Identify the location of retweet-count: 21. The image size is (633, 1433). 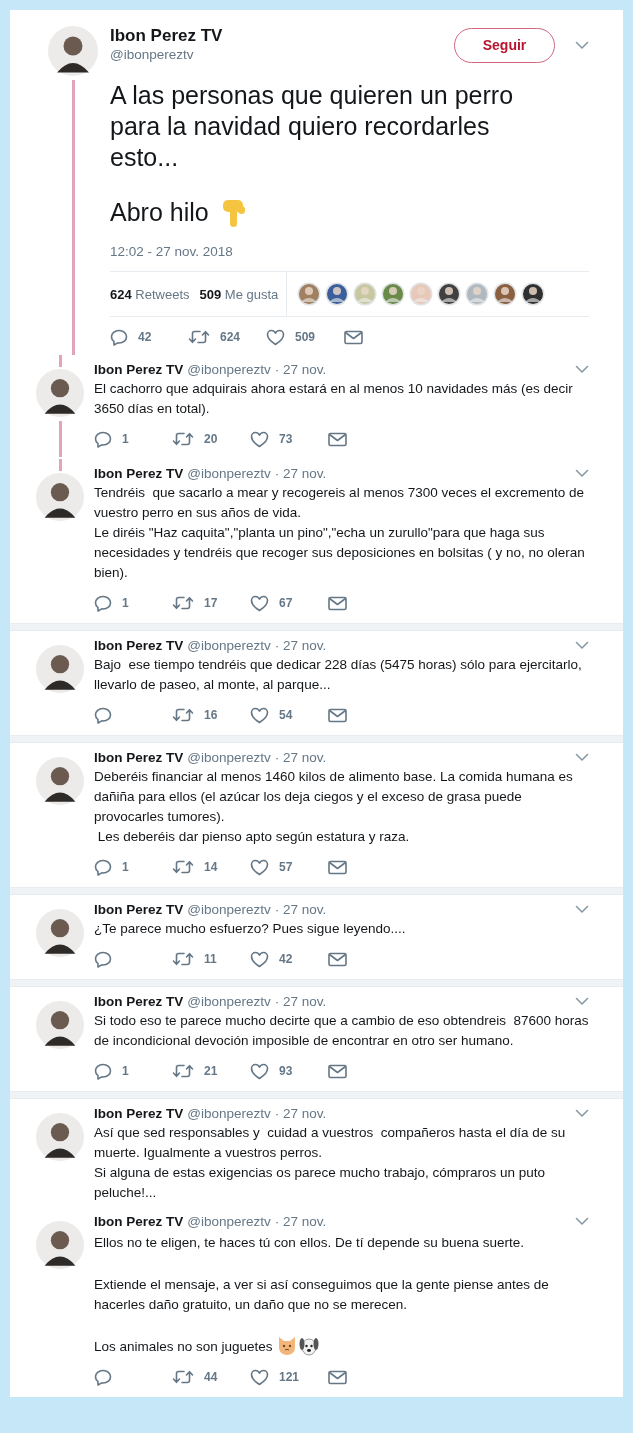
(211, 1071).